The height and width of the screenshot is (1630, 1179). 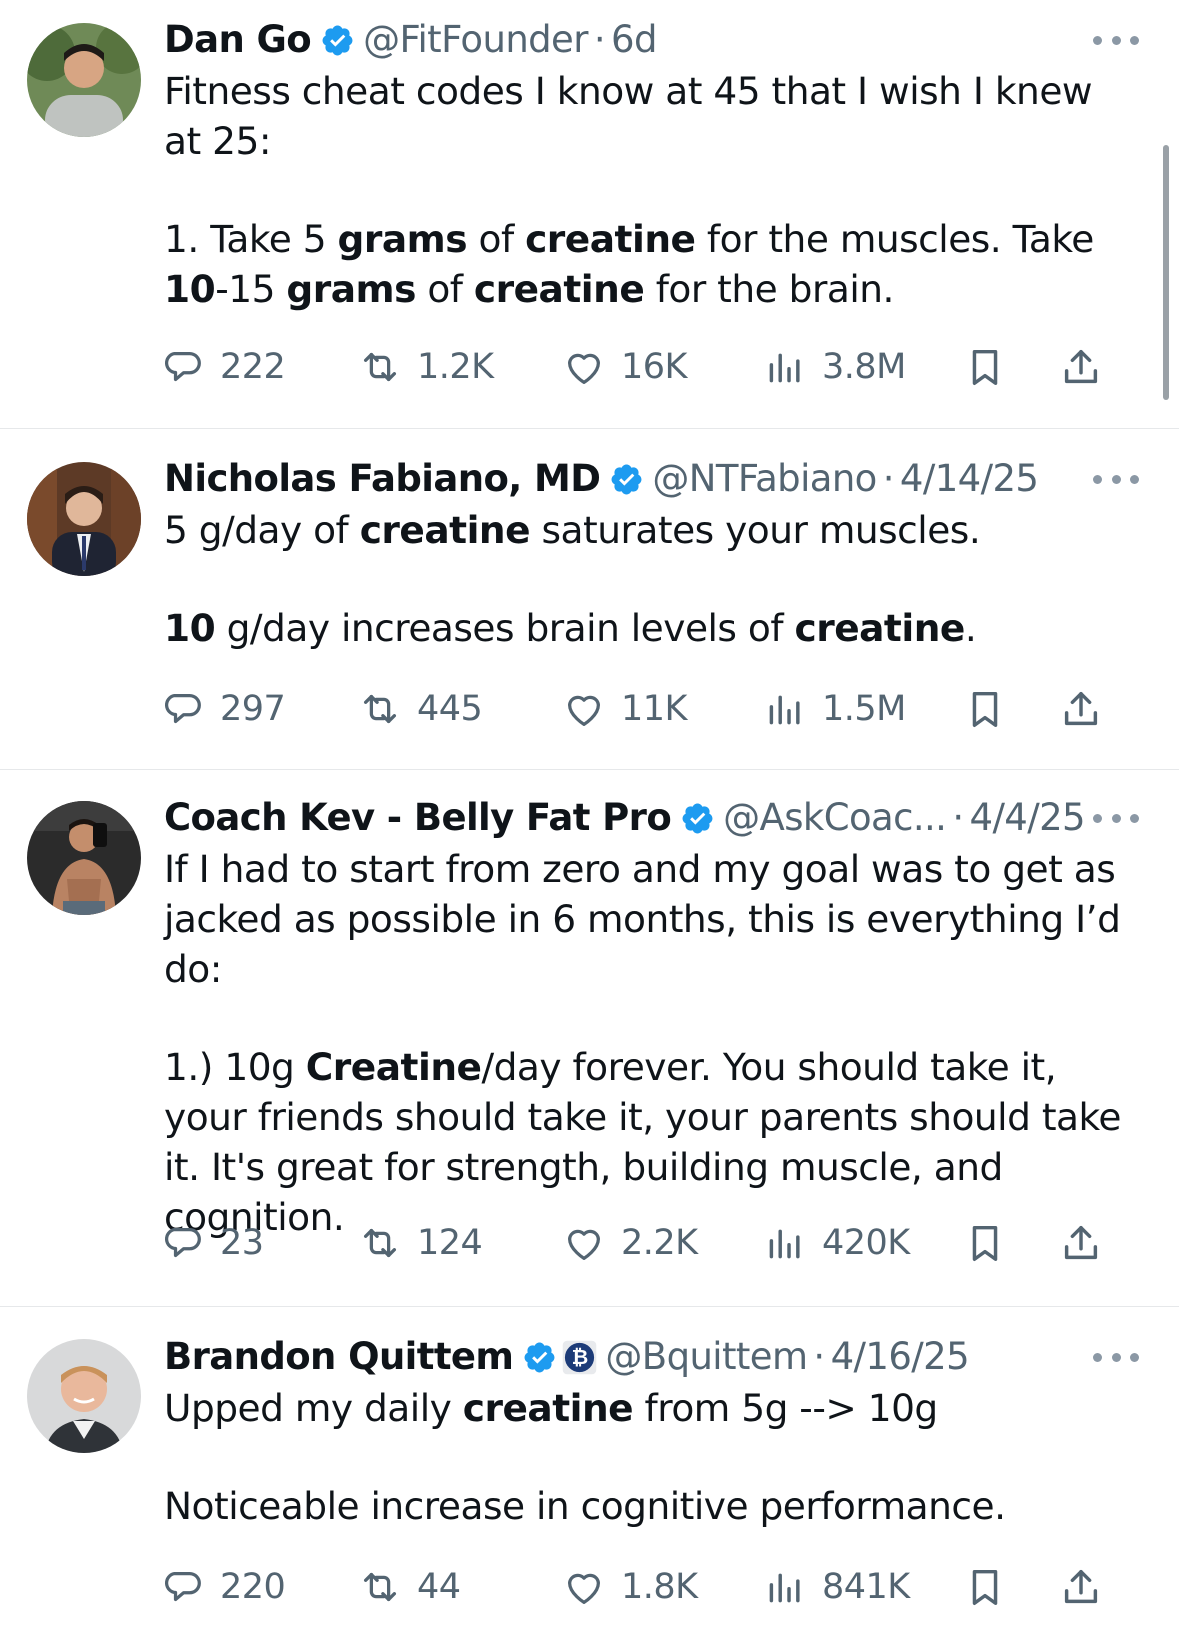 What do you see at coordinates (706, 1357) in the screenshot?
I see `author-handle: @Bquittem` at bounding box center [706, 1357].